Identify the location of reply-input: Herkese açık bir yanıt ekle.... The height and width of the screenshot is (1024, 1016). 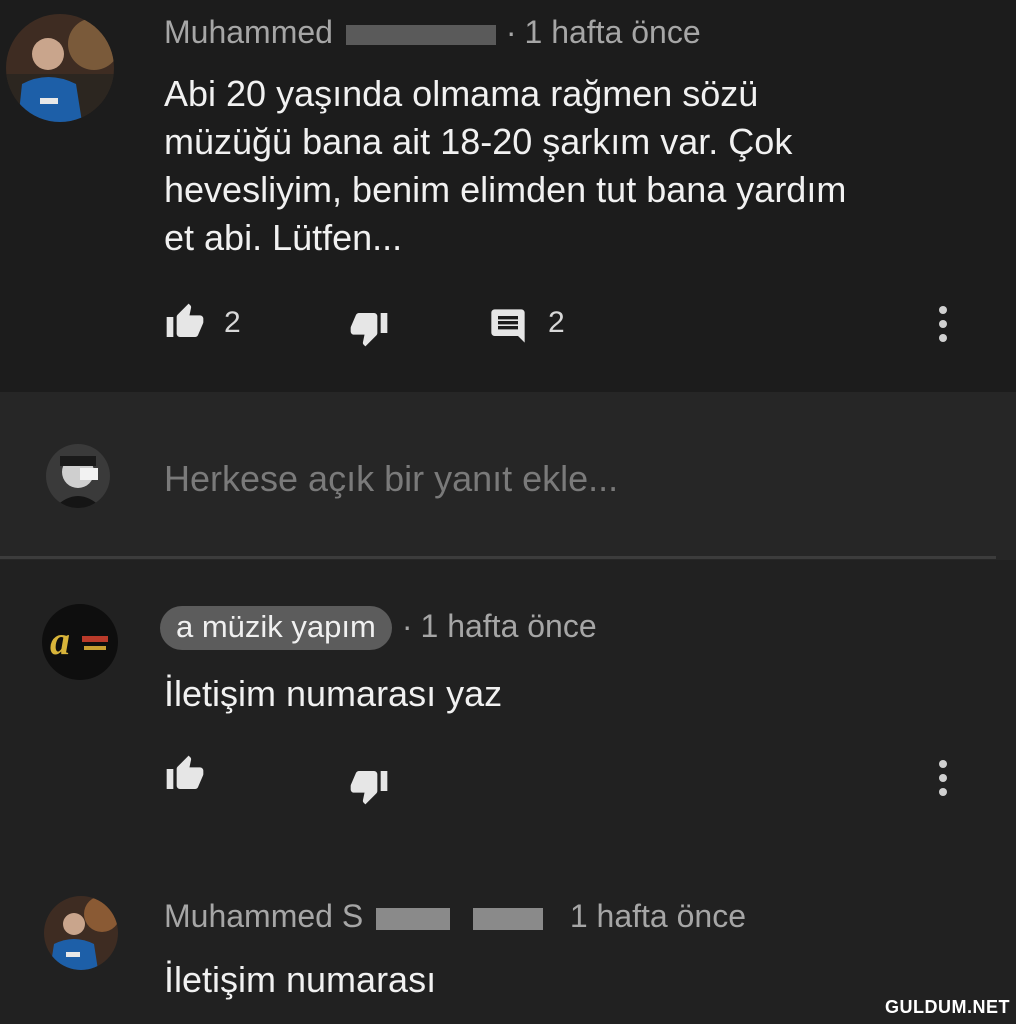
(391, 479).